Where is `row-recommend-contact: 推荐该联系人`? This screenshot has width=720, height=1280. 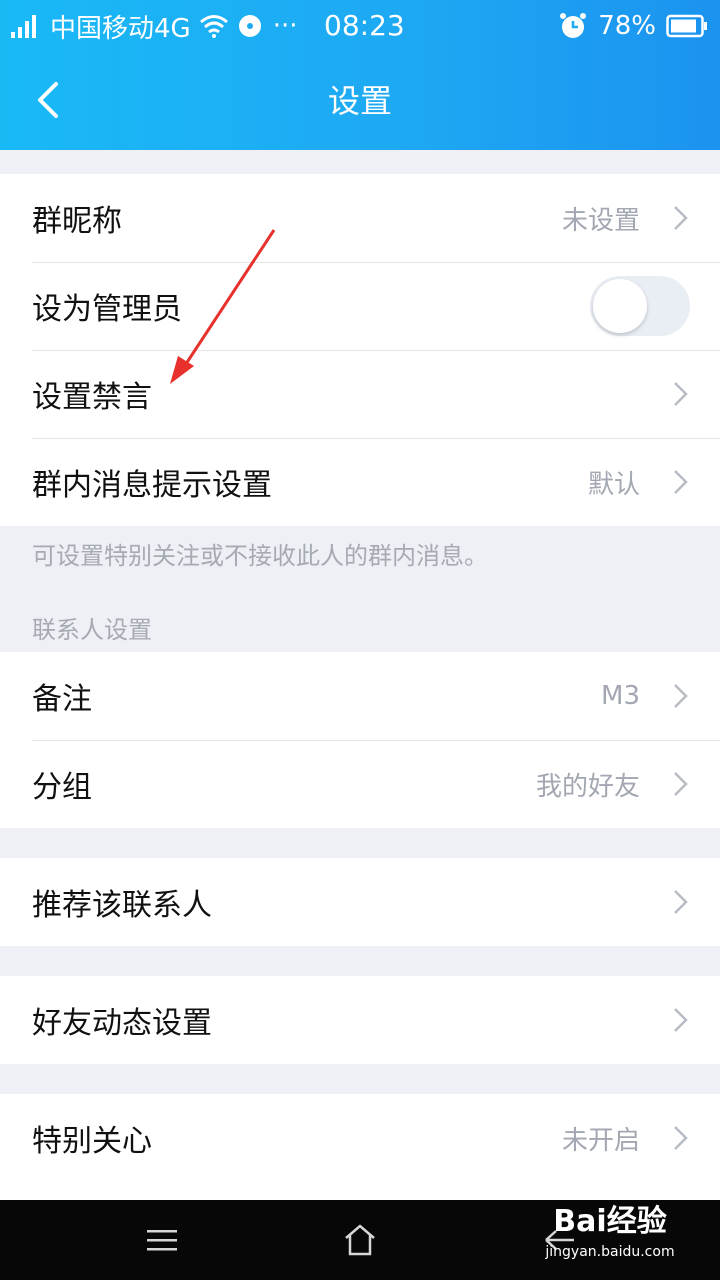
row-recommend-contact: 推荐该联系人 is located at coordinates (360, 902).